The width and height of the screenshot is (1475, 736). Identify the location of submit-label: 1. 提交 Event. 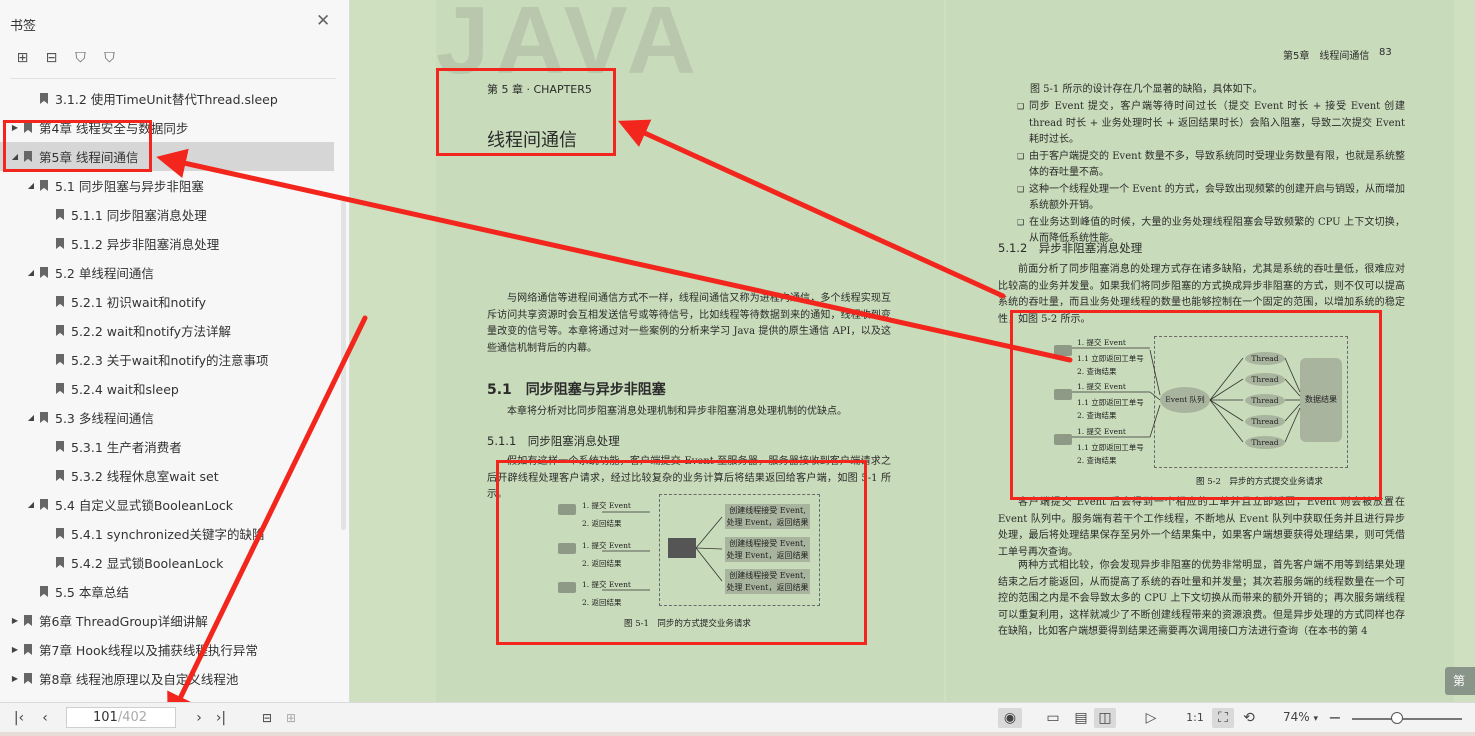
(606, 505).